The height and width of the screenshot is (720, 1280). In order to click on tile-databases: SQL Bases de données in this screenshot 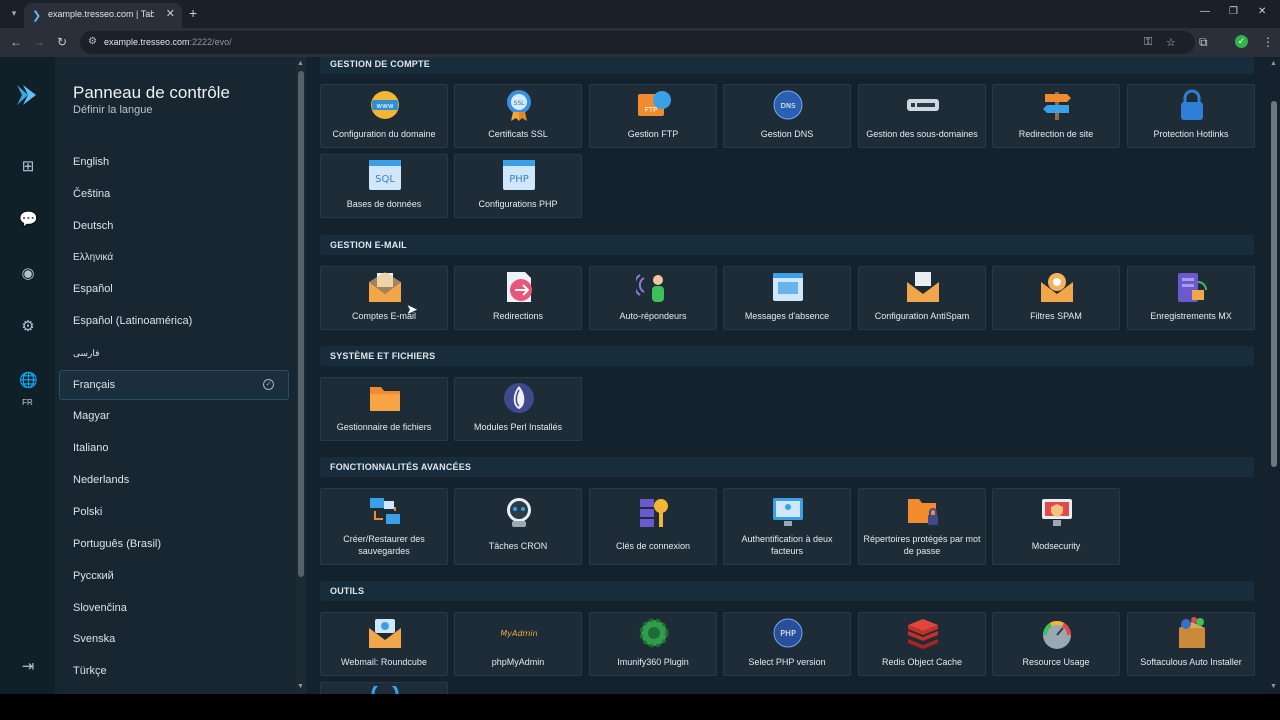, I will do `click(384, 186)`.